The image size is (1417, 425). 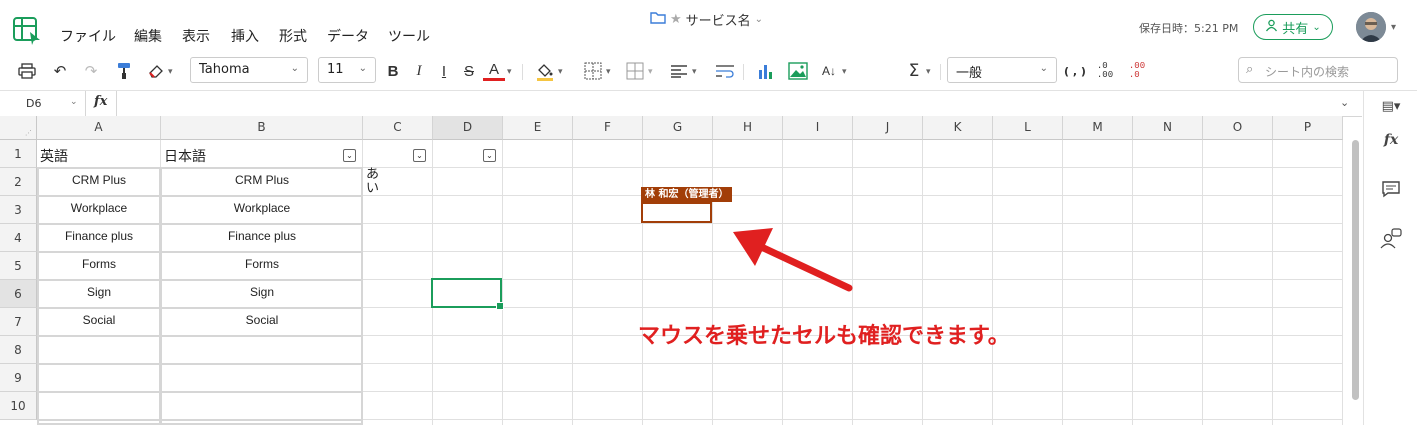 I want to click on column-header-f: F, so click(x=608, y=128).